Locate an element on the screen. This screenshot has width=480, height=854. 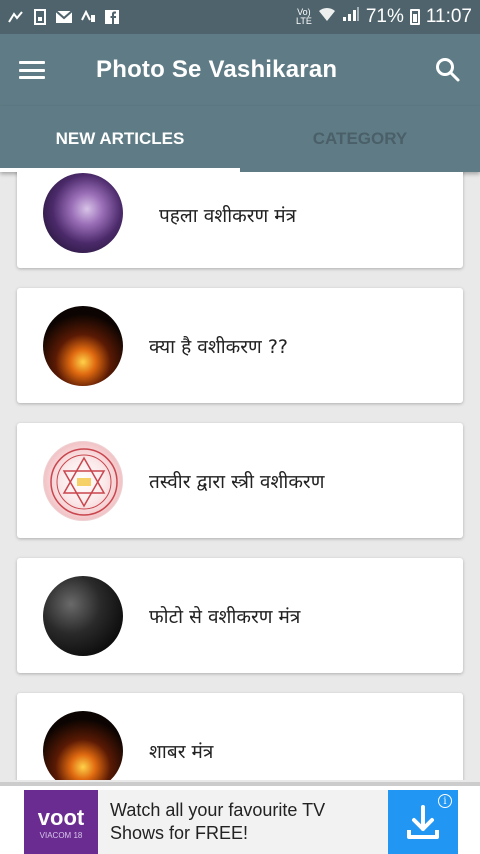
search-icon is located at coordinates (448, 70).